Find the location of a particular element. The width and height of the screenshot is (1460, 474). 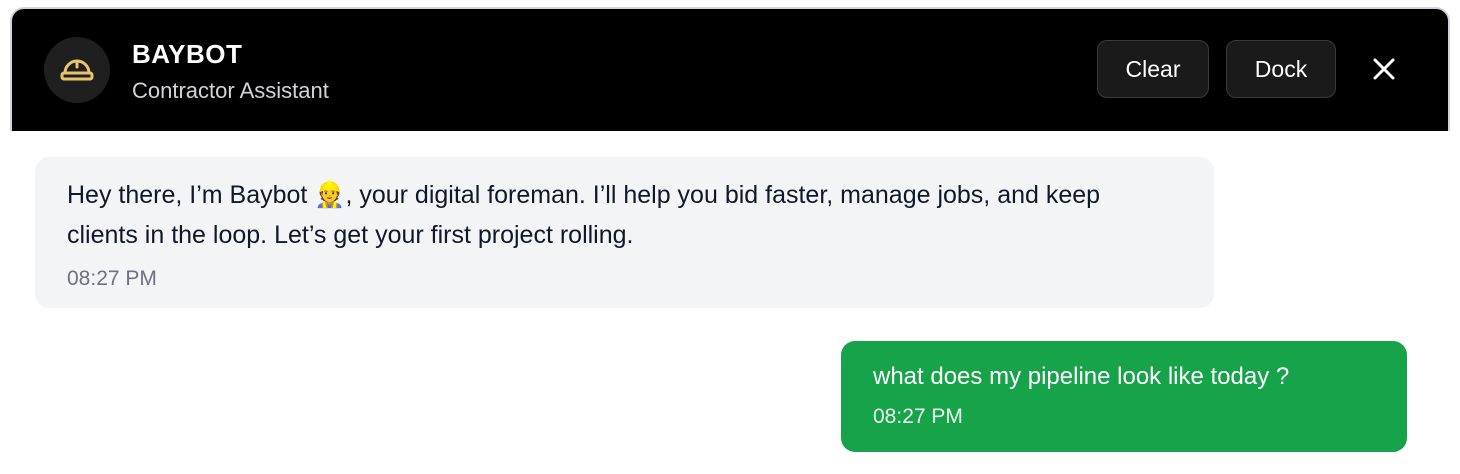

bot-message-timestamp: 08:27 PM is located at coordinates (112, 278).